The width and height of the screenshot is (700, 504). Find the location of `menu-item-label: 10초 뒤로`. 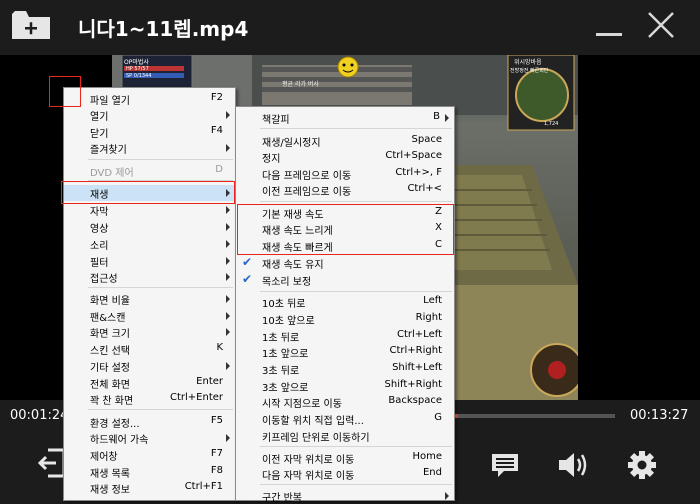

menu-item-label: 10초 뒤로 is located at coordinates (284, 304).